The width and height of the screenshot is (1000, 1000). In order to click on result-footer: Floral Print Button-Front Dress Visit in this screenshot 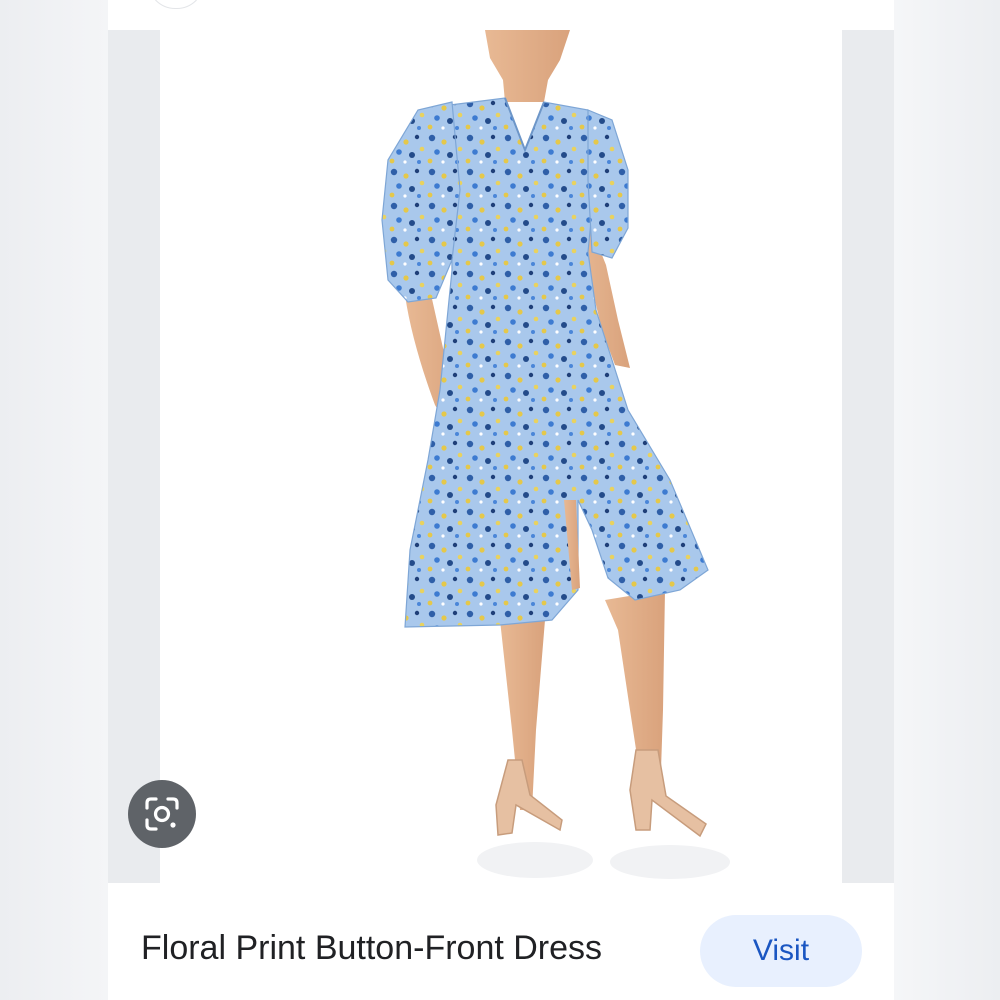, I will do `click(501, 941)`.